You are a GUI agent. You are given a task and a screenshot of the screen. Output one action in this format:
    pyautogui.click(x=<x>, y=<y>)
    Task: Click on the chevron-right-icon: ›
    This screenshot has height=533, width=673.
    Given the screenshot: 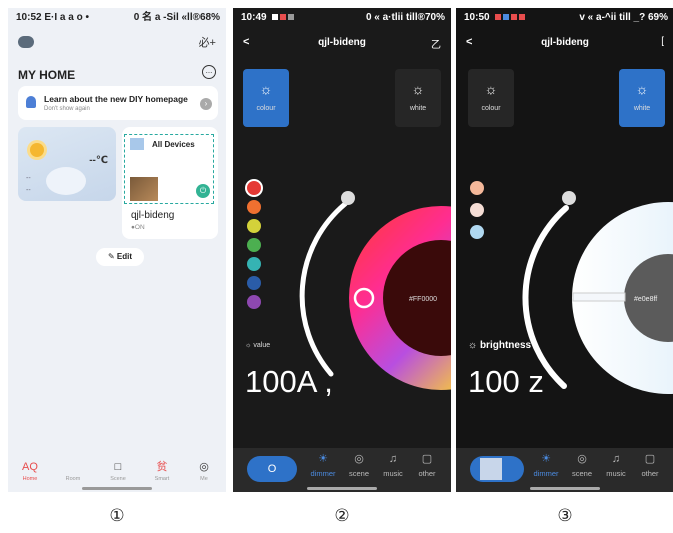 What is the action you would take?
    pyautogui.click(x=206, y=104)
    